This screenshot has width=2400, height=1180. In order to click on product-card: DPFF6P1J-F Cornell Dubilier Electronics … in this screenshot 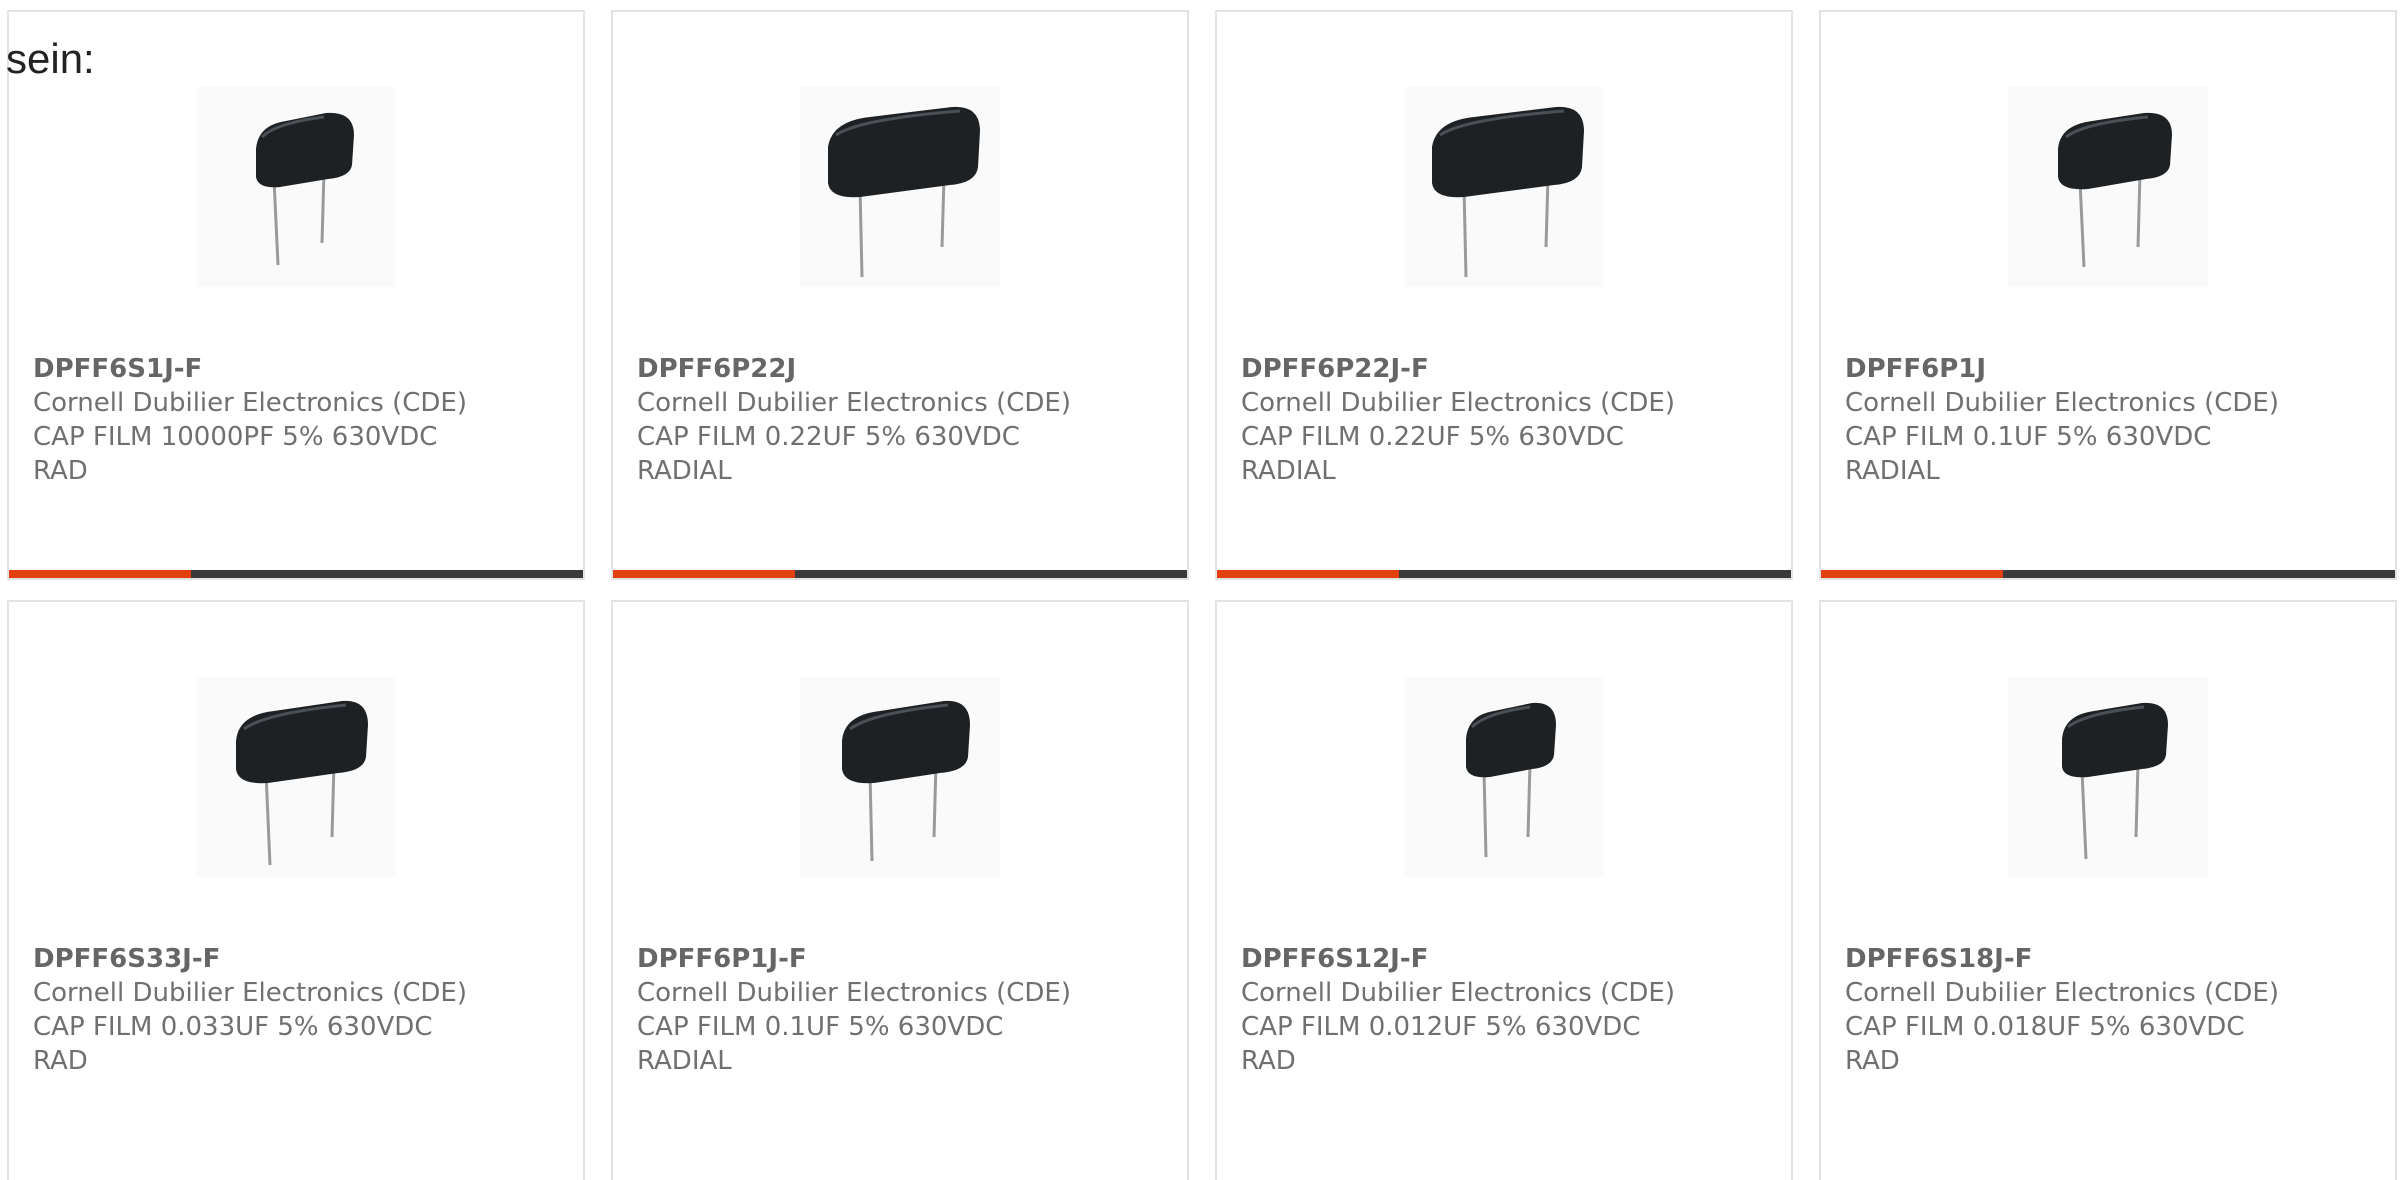, I will do `click(900, 890)`.